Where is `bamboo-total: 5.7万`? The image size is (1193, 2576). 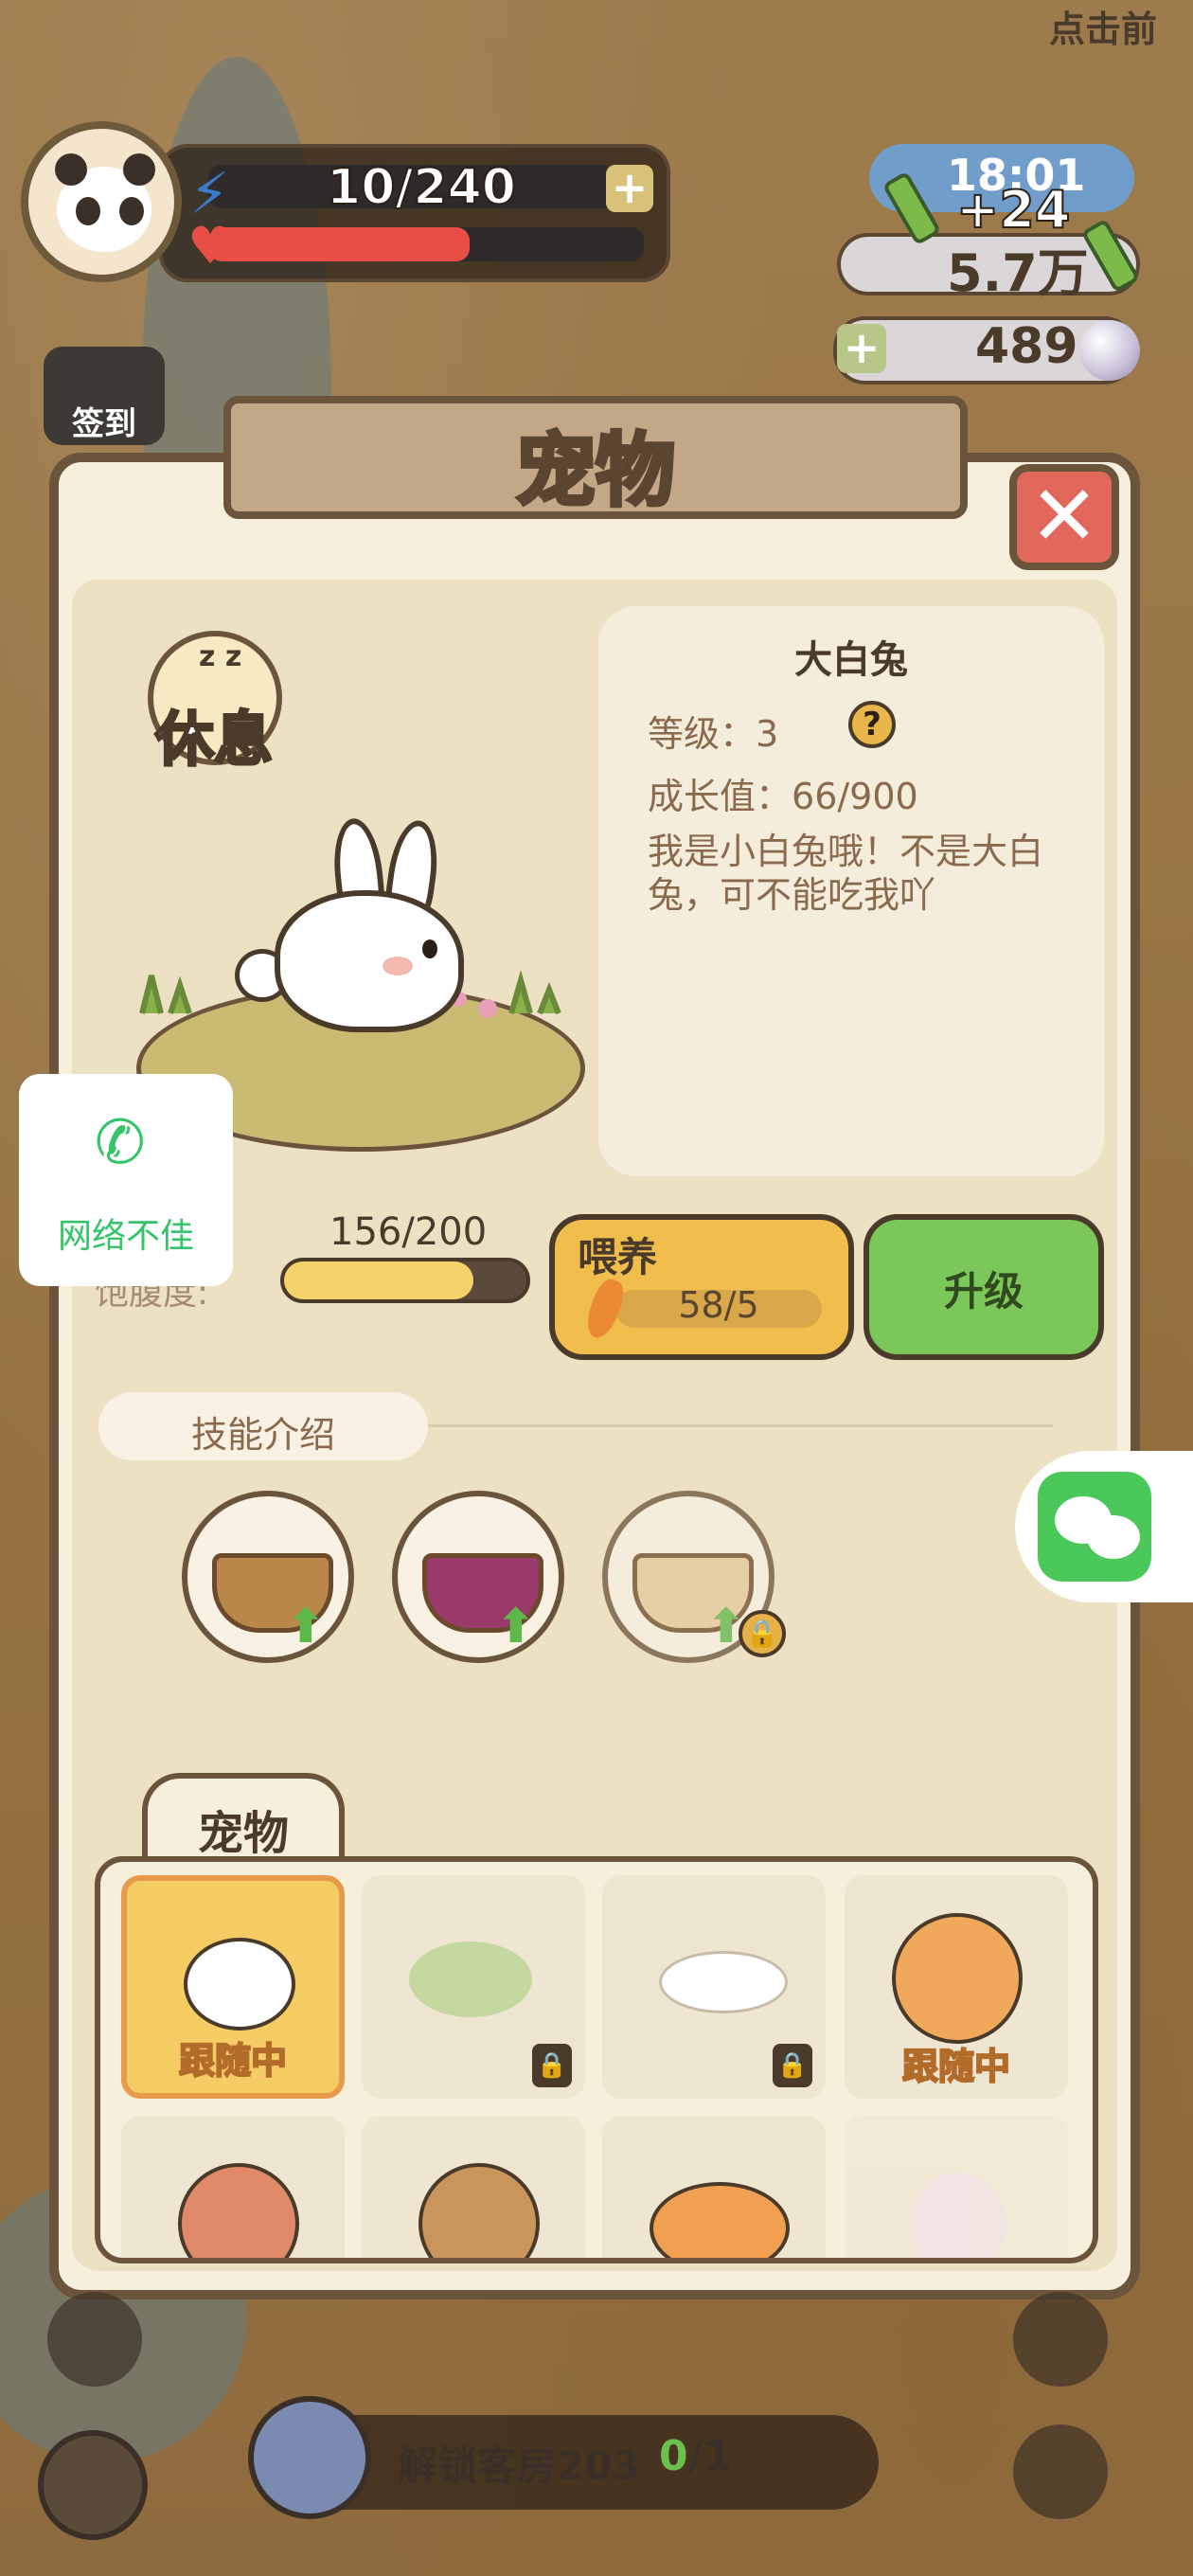 bamboo-total: 5.7万 is located at coordinates (1018, 273).